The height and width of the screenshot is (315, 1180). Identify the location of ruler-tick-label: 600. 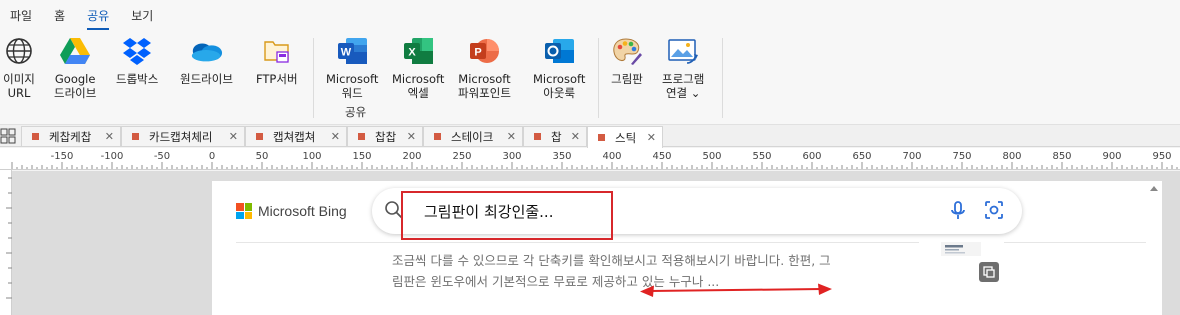
(811, 156).